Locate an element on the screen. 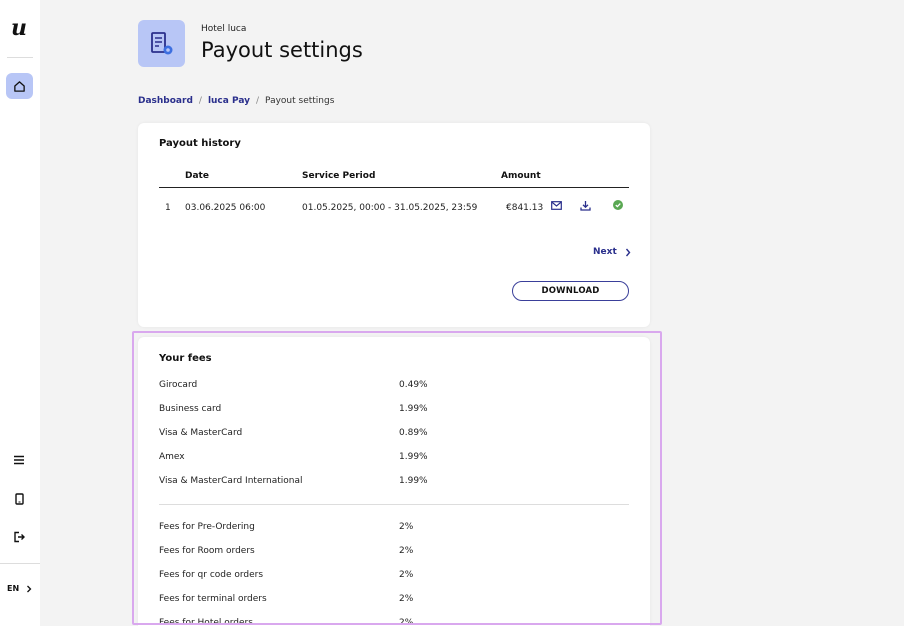 The width and height of the screenshot is (904, 626). next-label: Next is located at coordinates (605, 252).